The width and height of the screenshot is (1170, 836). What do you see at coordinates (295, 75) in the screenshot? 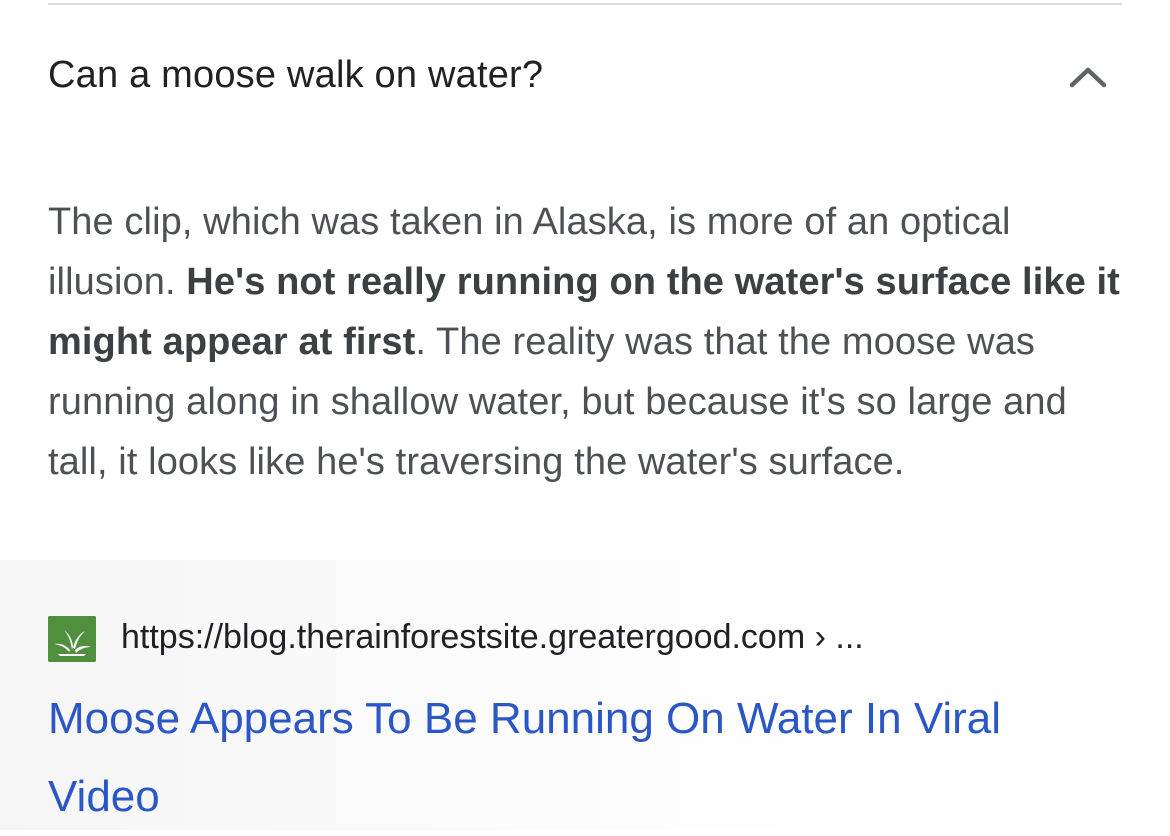
I see `faq-question: Can a moose walk on water?` at bounding box center [295, 75].